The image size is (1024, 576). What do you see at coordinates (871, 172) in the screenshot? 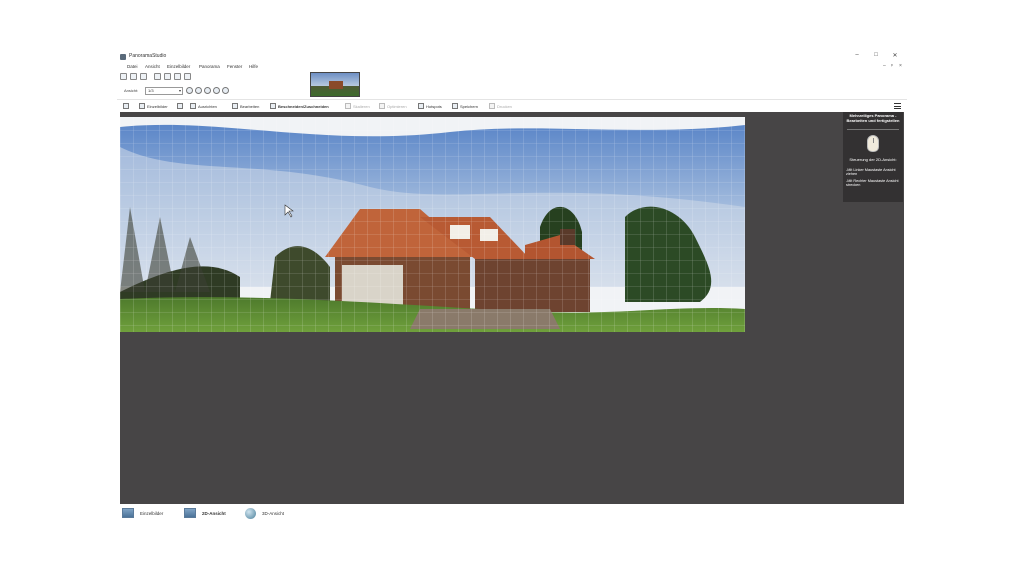
I see `info-panel-line-1: -Mit Linker Maustaste Ansicht ziehen` at bounding box center [871, 172].